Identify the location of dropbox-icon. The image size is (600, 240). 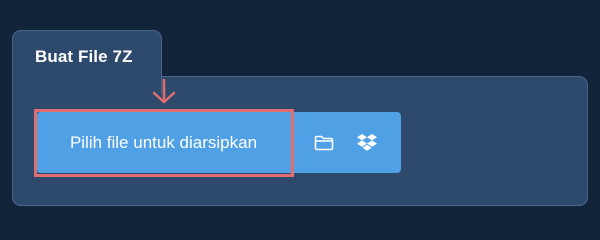
(367, 143).